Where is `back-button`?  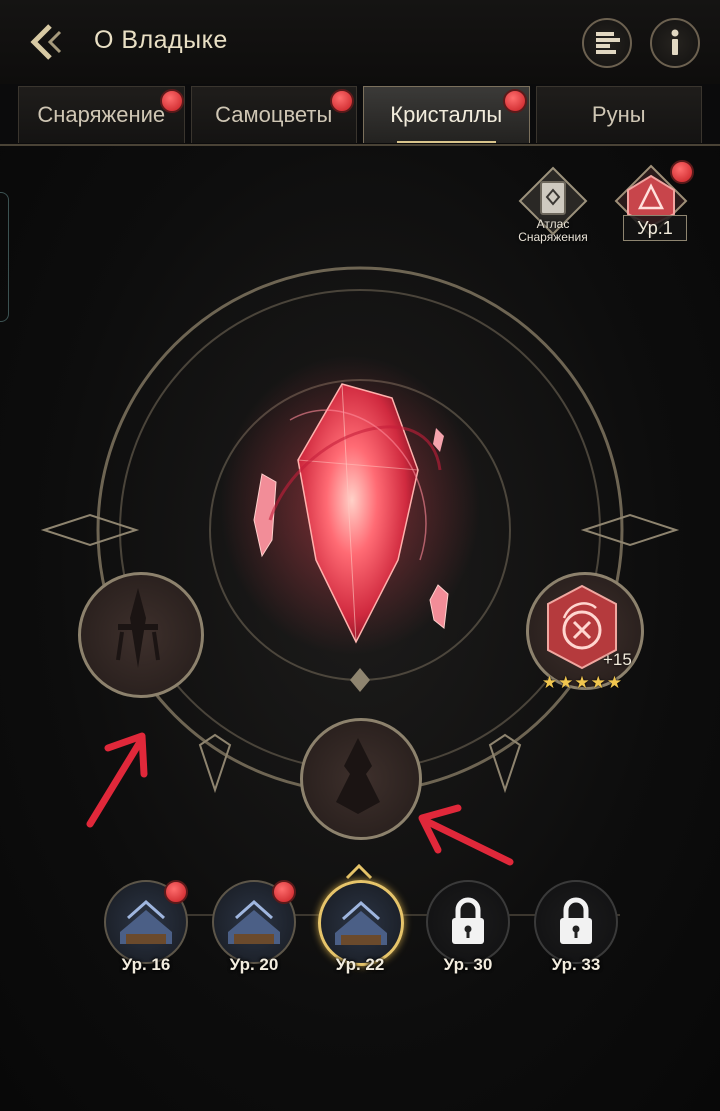 back-button is located at coordinates (50, 42).